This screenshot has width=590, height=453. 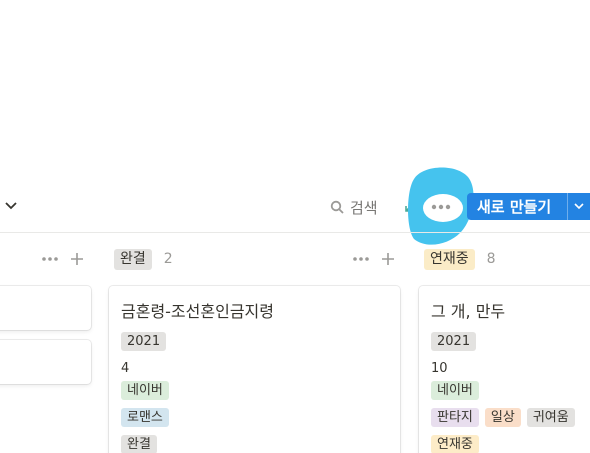 I want to click on number-value: 4, so click(x=125, y=368).